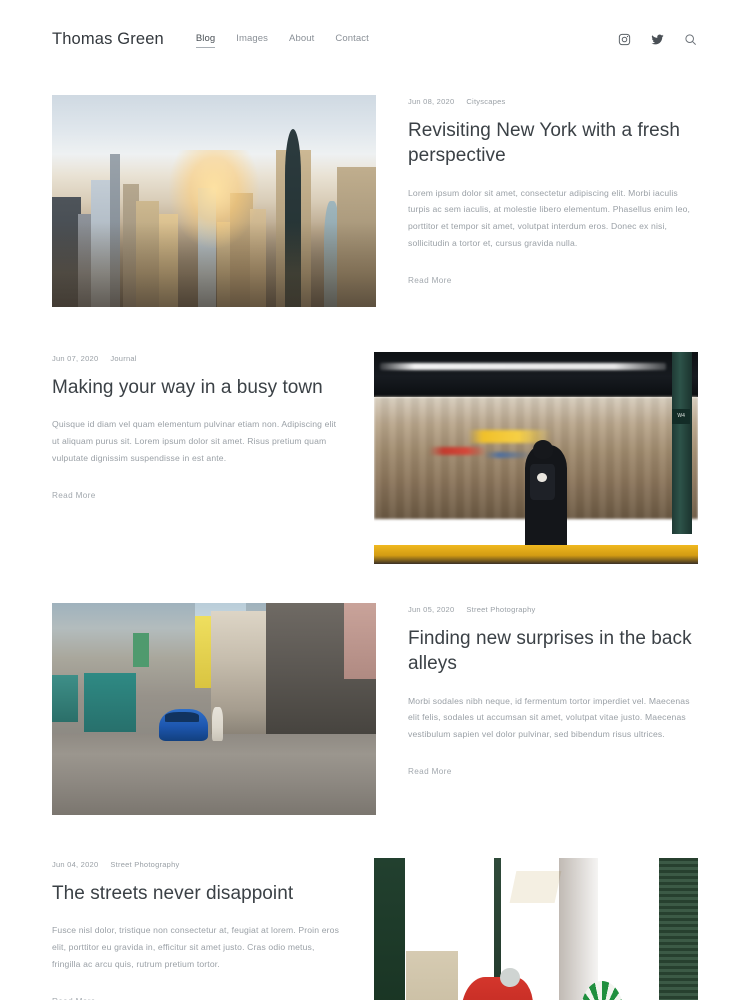  What do you see at coordinates (197, 358) in the screenshot?
I see `post-meta: Jun 07, 2020 Journal` at bounding box center [197, 358].